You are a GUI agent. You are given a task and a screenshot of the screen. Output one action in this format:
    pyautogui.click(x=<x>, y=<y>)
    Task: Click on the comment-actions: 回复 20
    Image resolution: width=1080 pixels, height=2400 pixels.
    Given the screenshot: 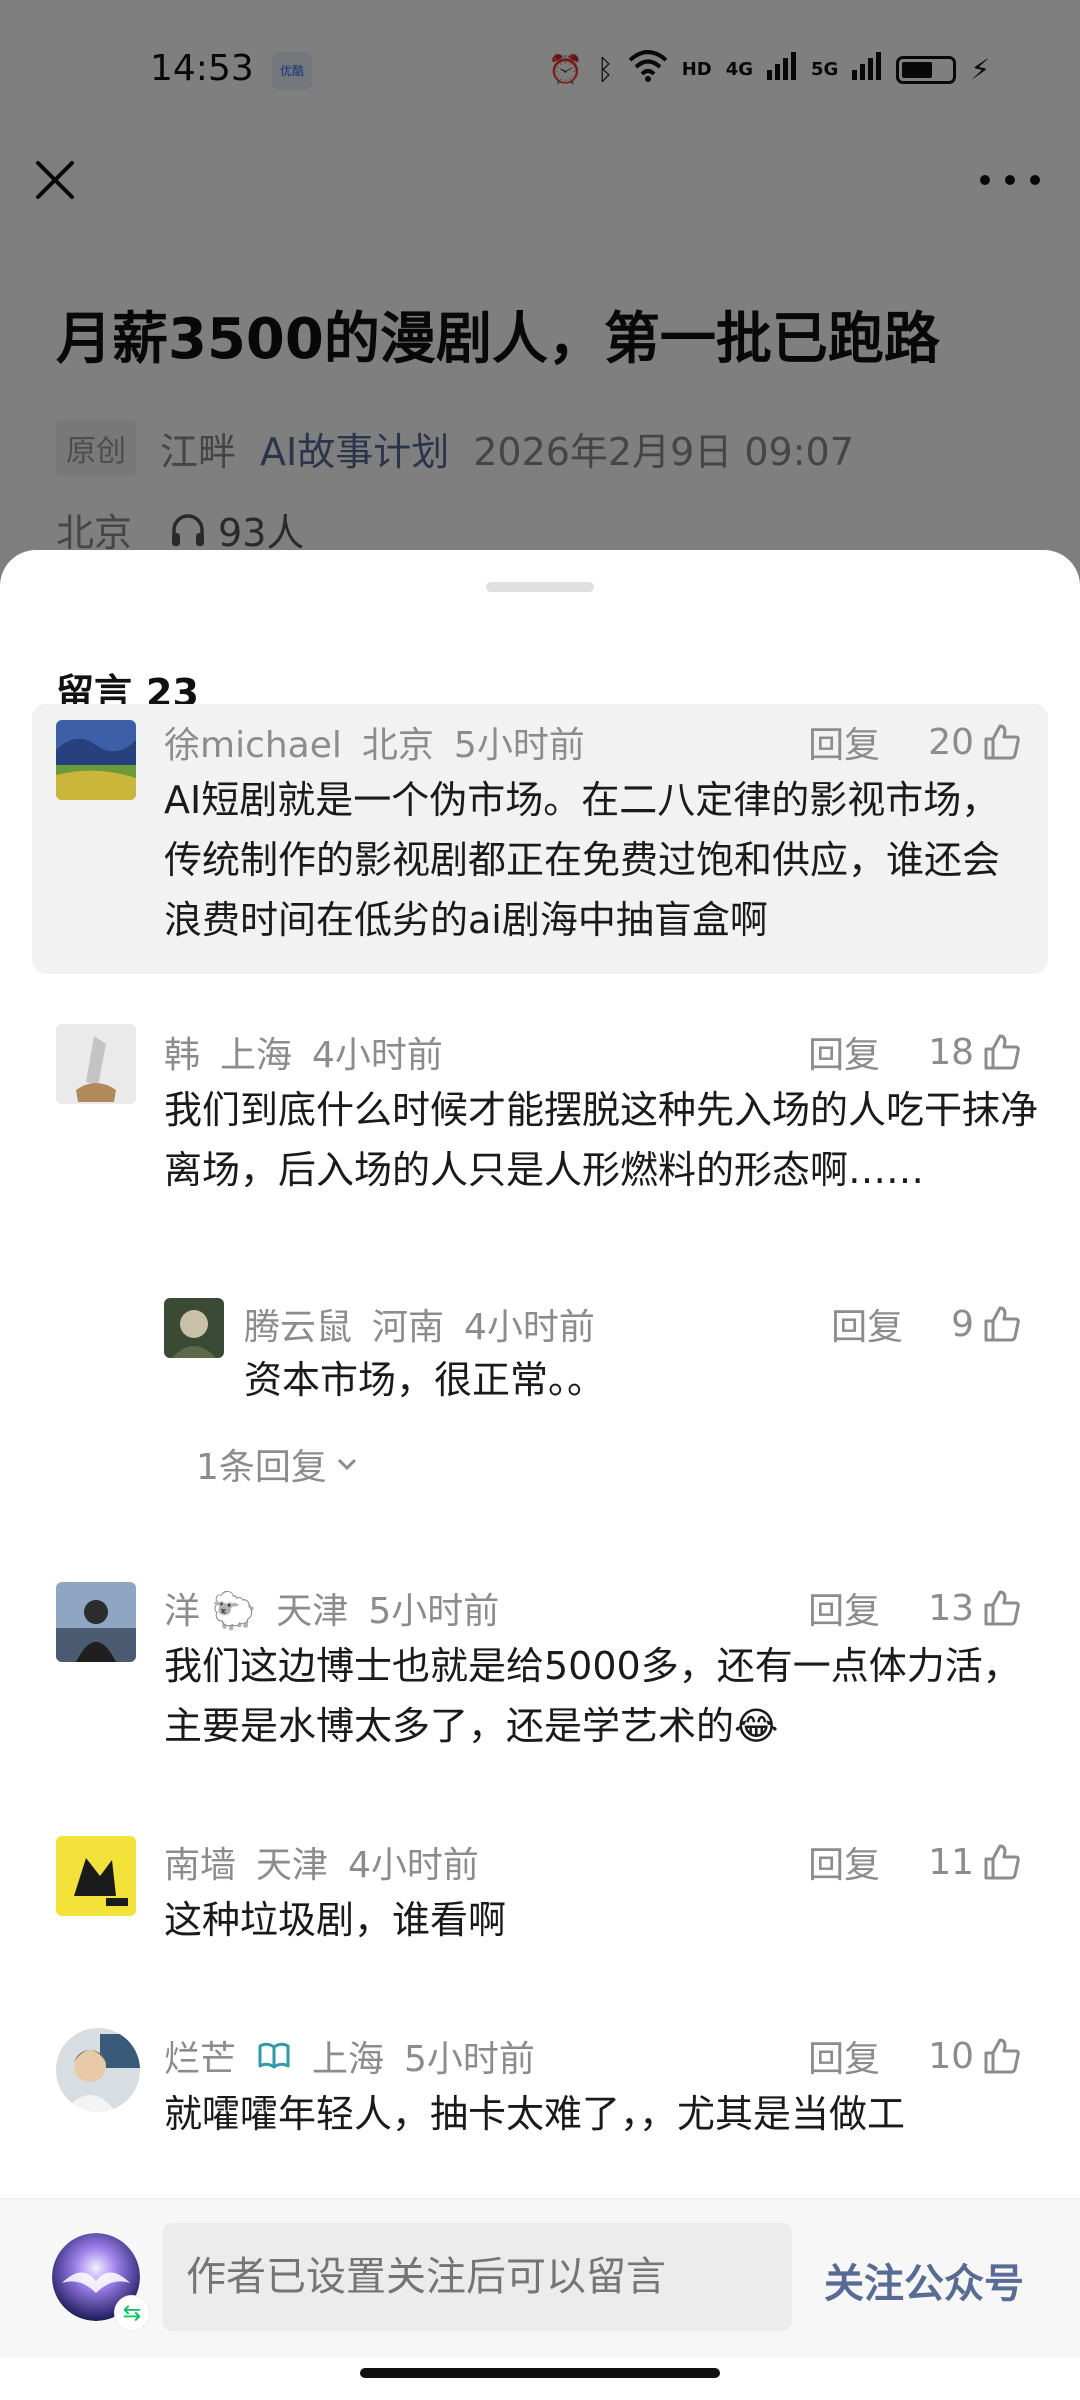 What is the action you would take?
    pyautogui.click(x=915, y=742)
    